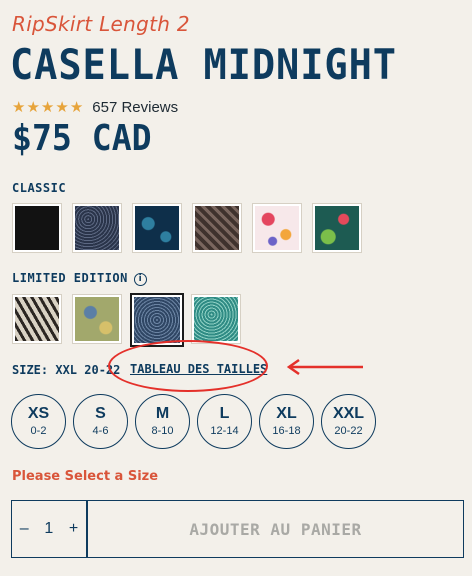 The height and width of the screenshot is (576, 472). What do you see at coordinates (324, 367) in the screenshot?
I see `arrow-left-icon` at bounding box center [324, 367].